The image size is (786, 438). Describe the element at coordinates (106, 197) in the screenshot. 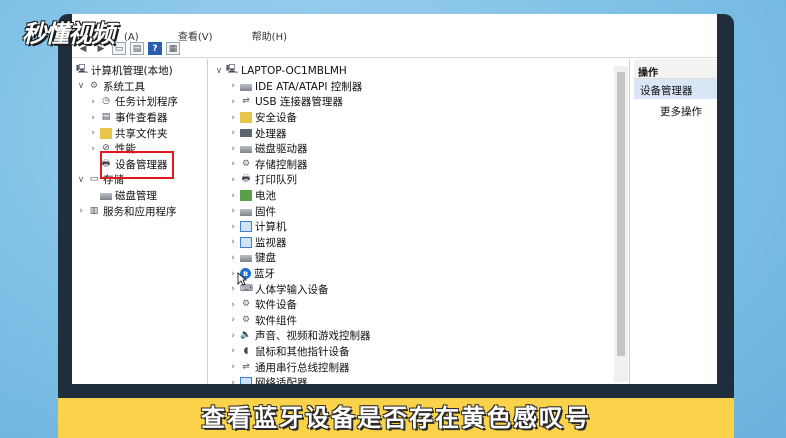

I see `disk-icon` at that location.